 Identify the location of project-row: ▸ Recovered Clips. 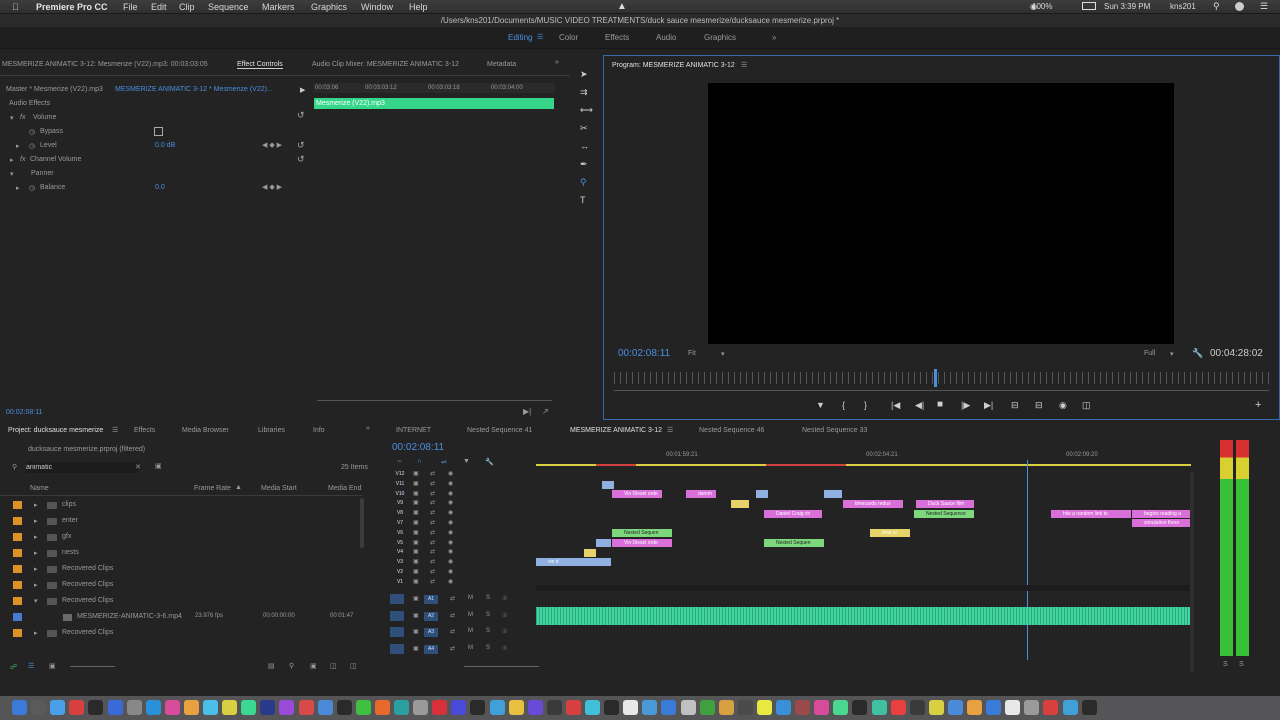
(181, 569).